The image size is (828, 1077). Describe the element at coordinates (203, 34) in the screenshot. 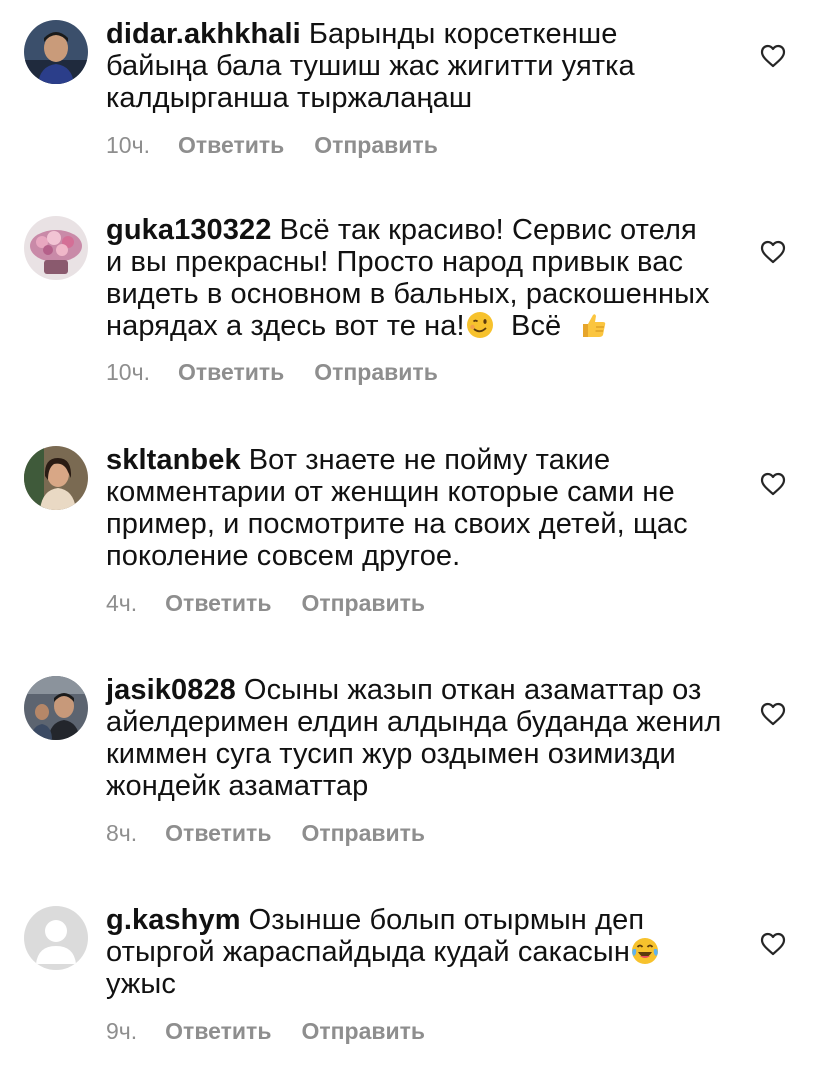

I see `username-link: didar.akhkhali` at that location.